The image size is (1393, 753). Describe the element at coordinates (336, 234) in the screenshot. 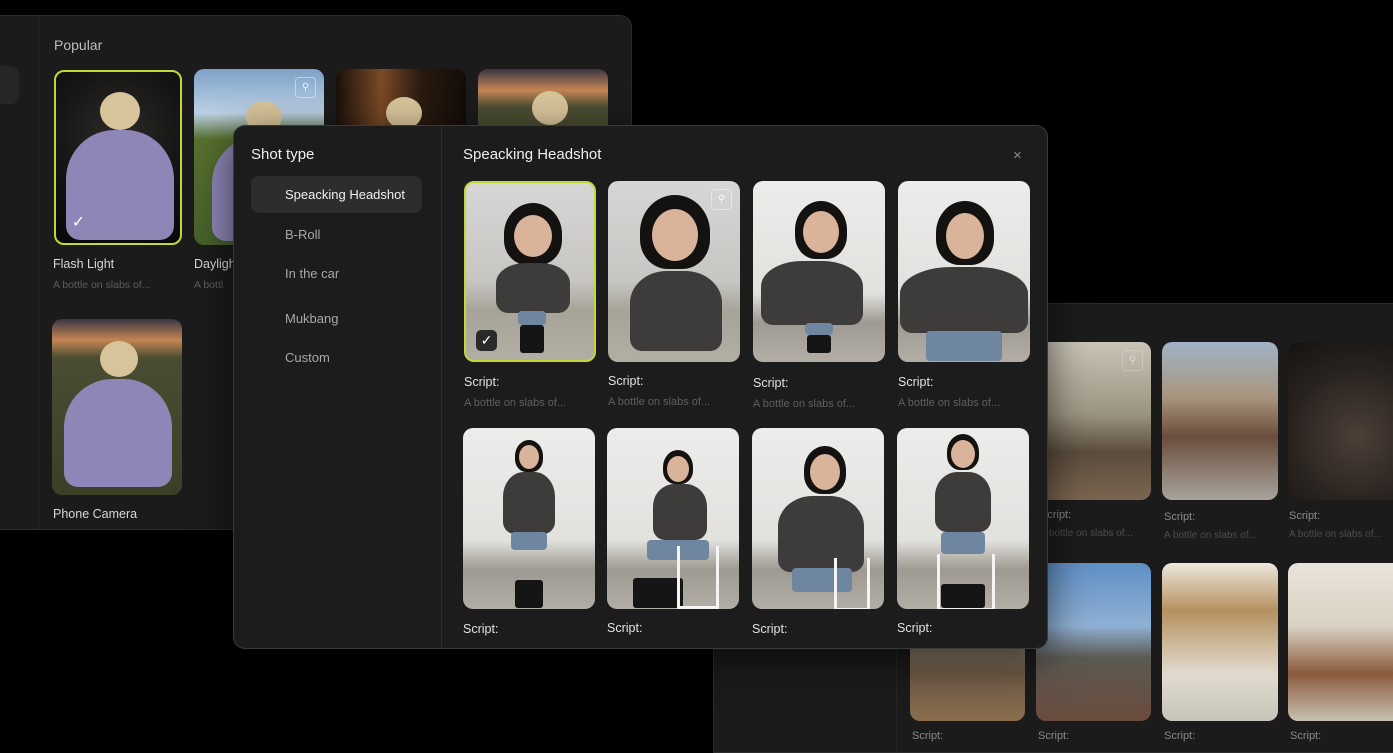

I see `nav-item-b-roll: B-Roll` at that location.